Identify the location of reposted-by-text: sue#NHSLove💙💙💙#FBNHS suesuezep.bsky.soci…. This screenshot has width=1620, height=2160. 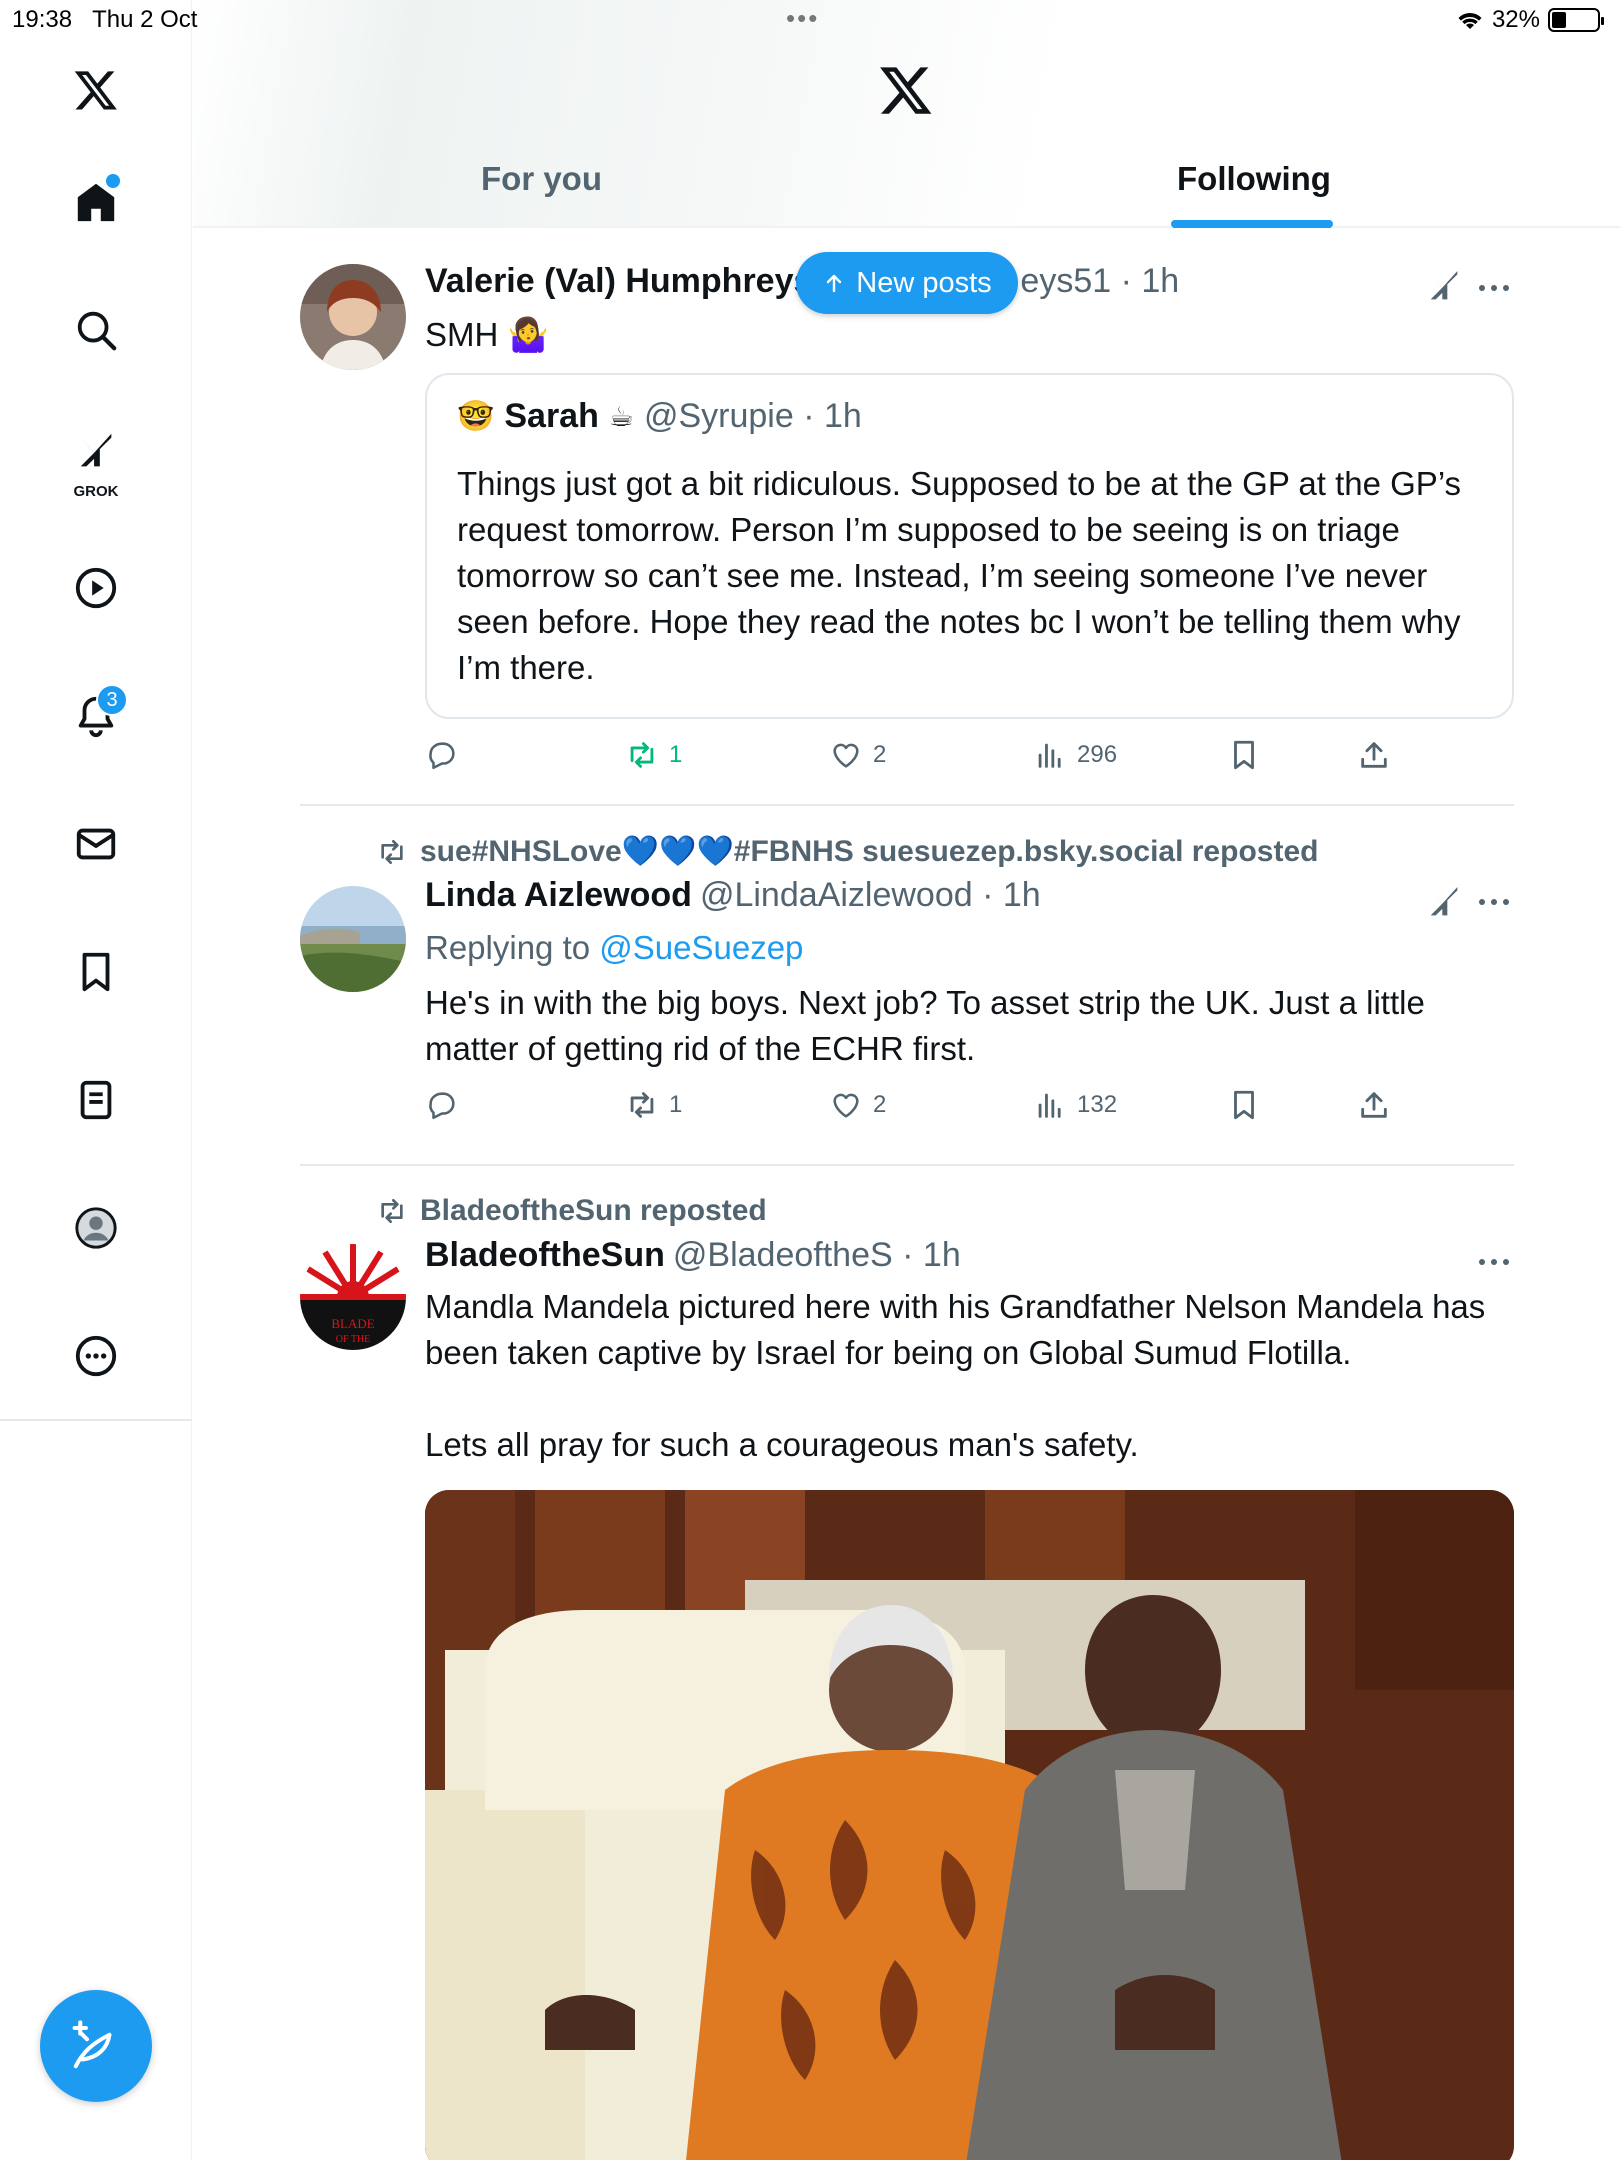
(869, 851).